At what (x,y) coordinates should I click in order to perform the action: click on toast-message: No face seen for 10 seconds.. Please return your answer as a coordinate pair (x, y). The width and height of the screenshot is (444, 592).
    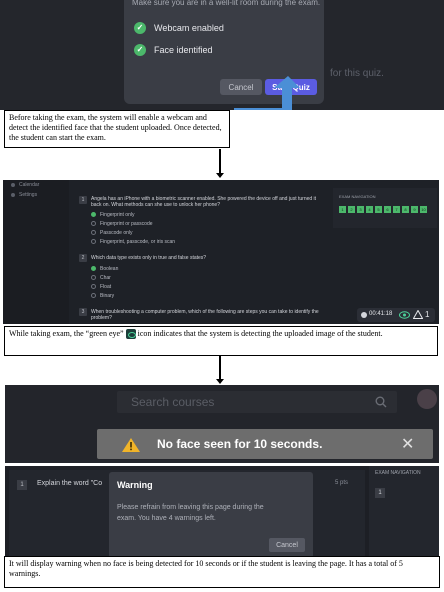
    Looking at the image, I should click on (240, 444).